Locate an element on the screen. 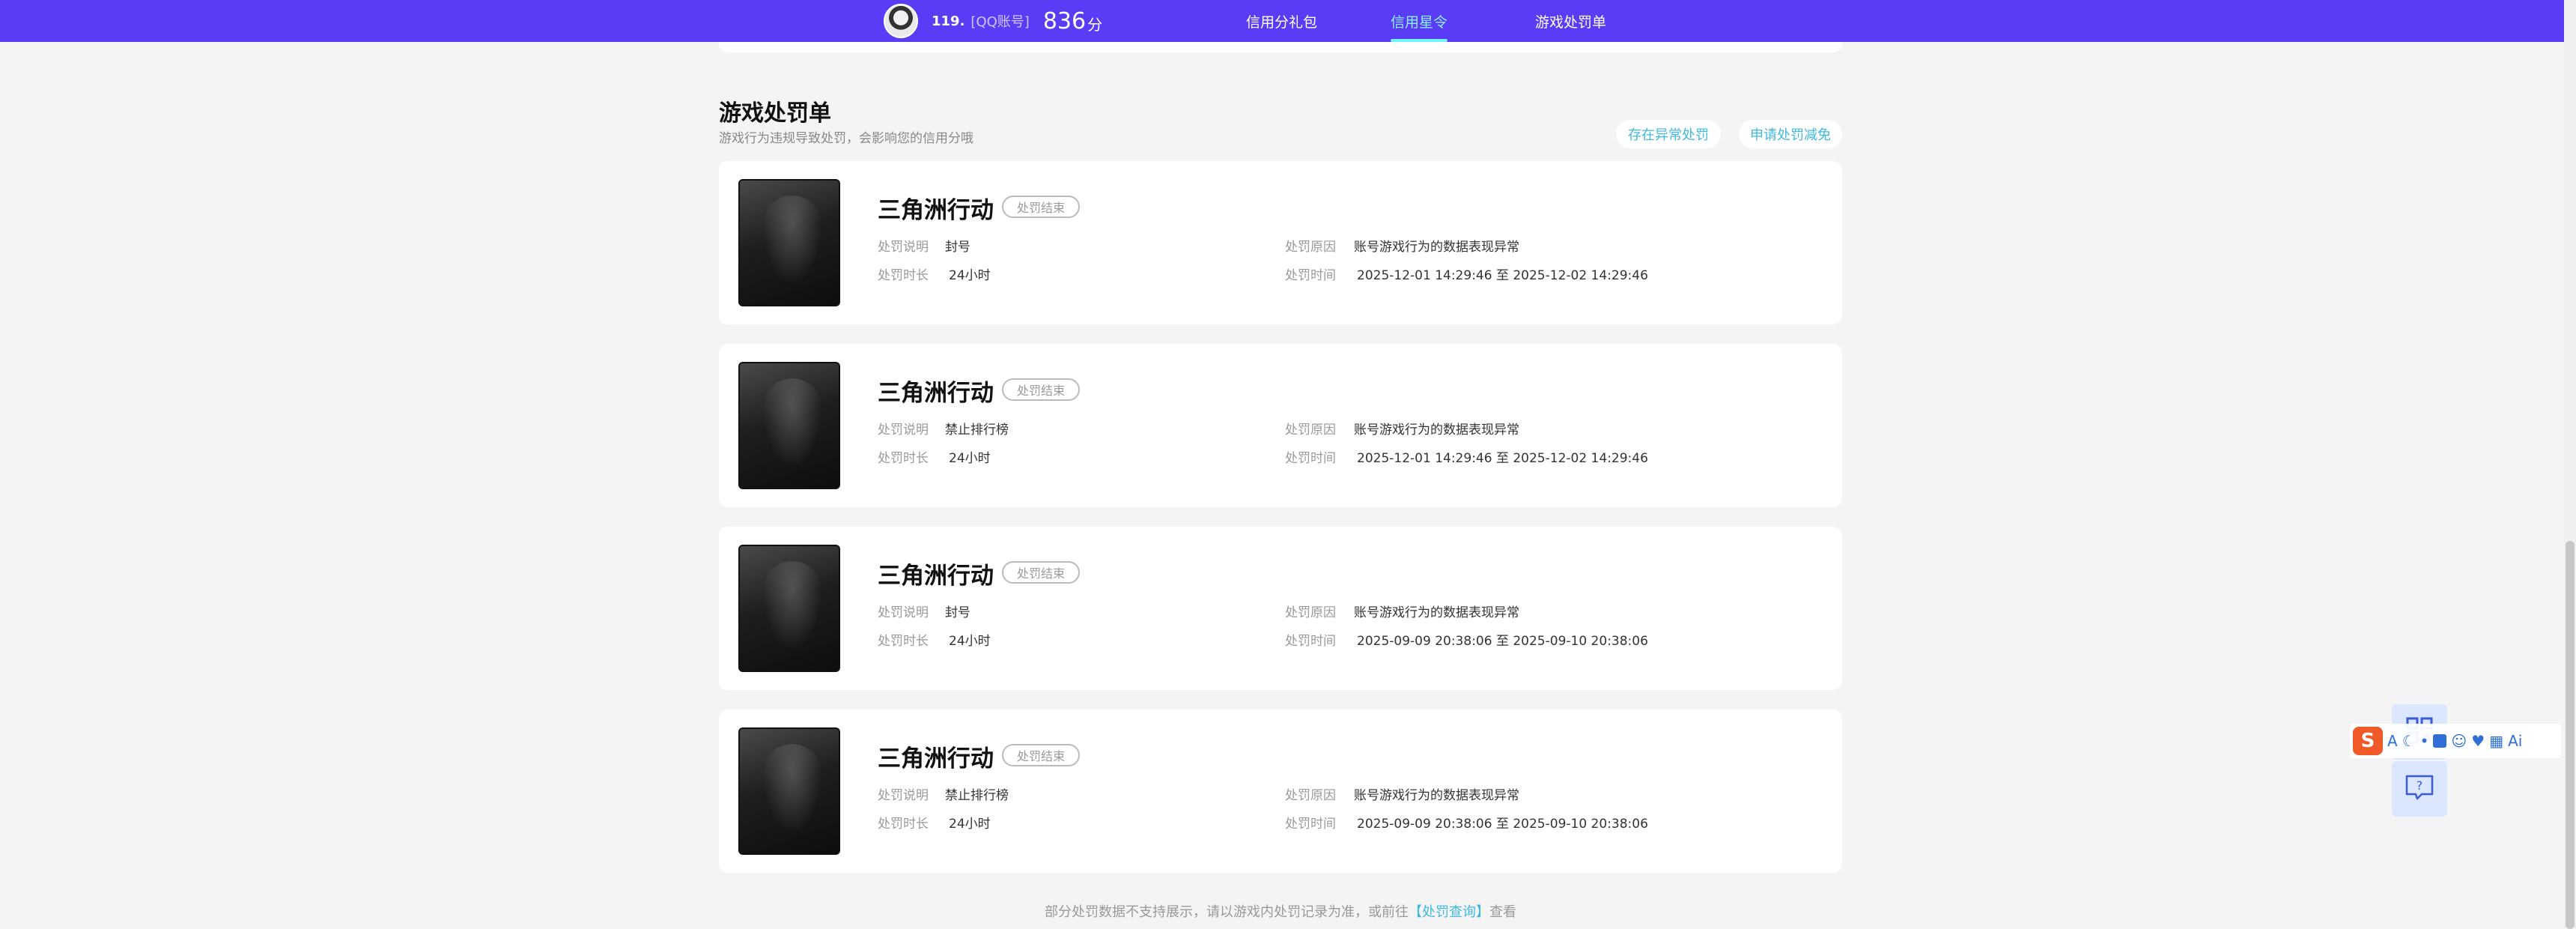 This screenshot has height=929, width=2576. penalty-query-link: 【处罚查询】 is located at coordinates (1449, 912).